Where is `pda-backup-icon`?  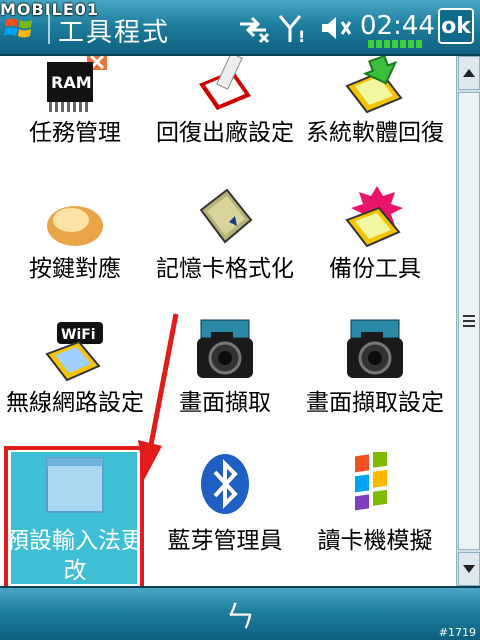
pda-backup-icon is located at coordinates (374, 217).